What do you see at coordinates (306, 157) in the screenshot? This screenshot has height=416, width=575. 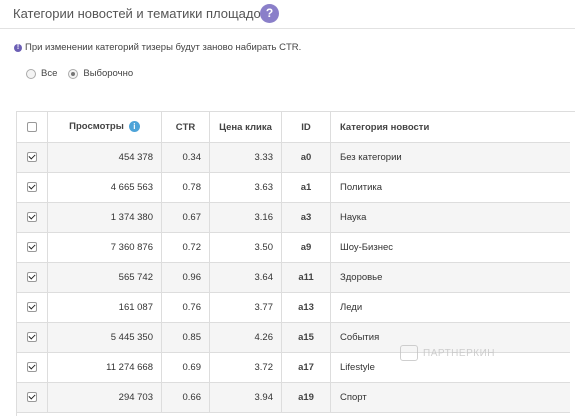 I see `id-cell: a0` at bounding box center [306, 157].